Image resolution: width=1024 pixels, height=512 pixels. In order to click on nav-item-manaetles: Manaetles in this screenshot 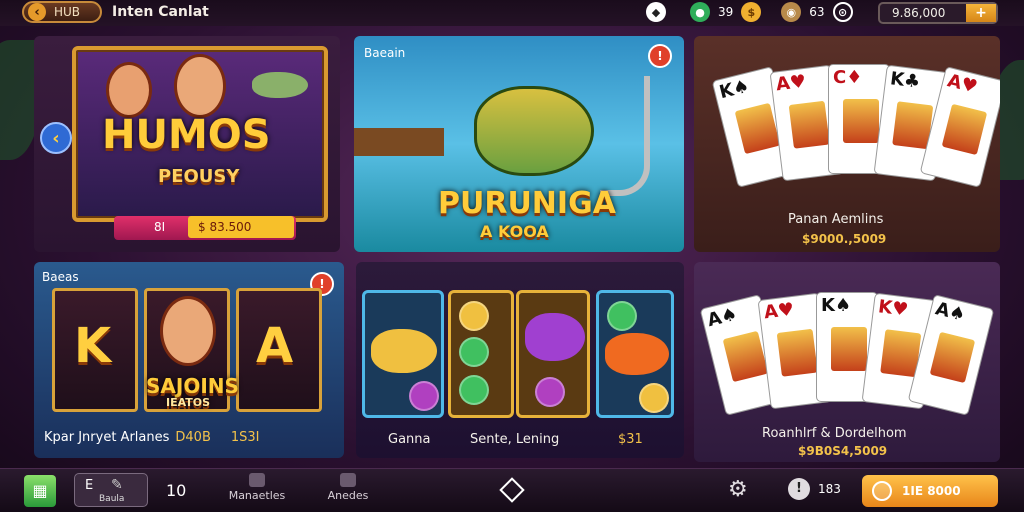, I will do `click(257, 487)`.